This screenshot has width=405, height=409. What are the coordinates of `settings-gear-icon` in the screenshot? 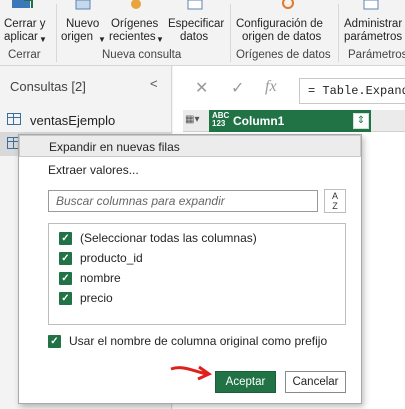 It's located at (288, 4).